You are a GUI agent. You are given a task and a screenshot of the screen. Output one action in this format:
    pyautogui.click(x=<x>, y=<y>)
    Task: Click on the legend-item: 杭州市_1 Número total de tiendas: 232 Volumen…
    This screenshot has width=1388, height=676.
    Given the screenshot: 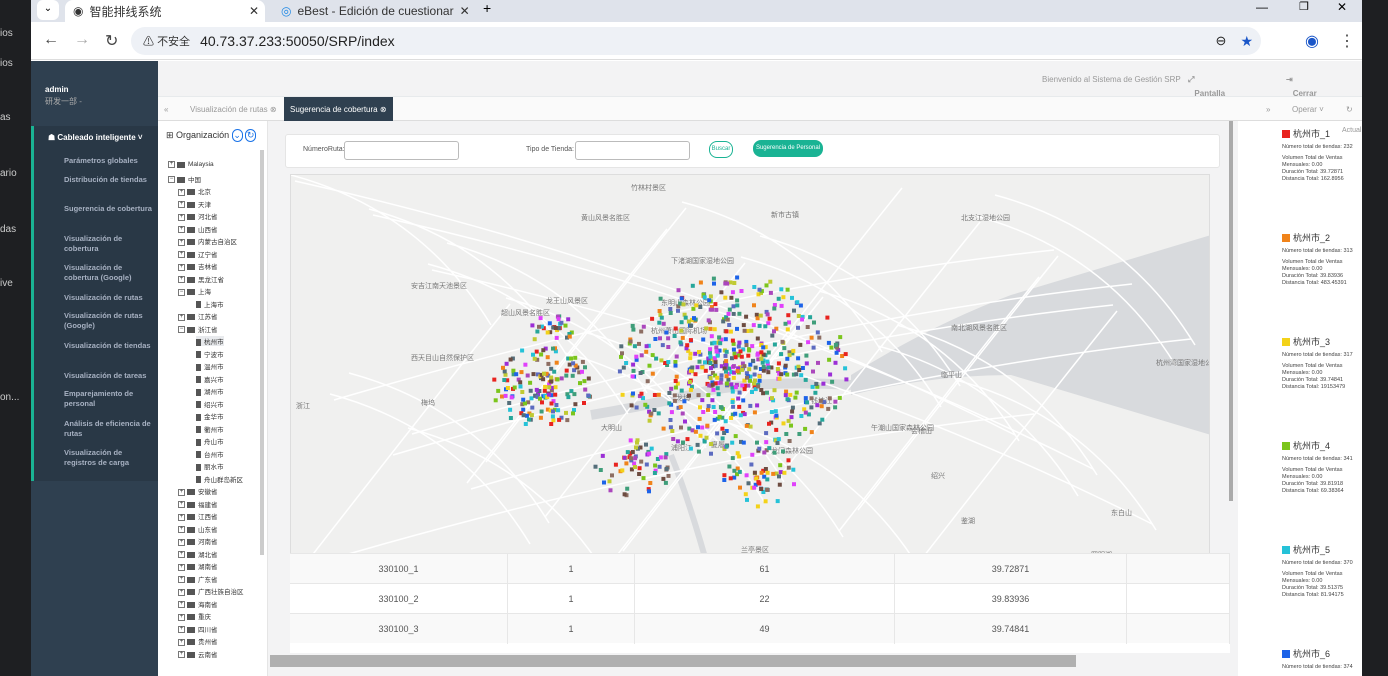 What is the action you would take?
    pyautogui.click(x=1322, y=155)
    